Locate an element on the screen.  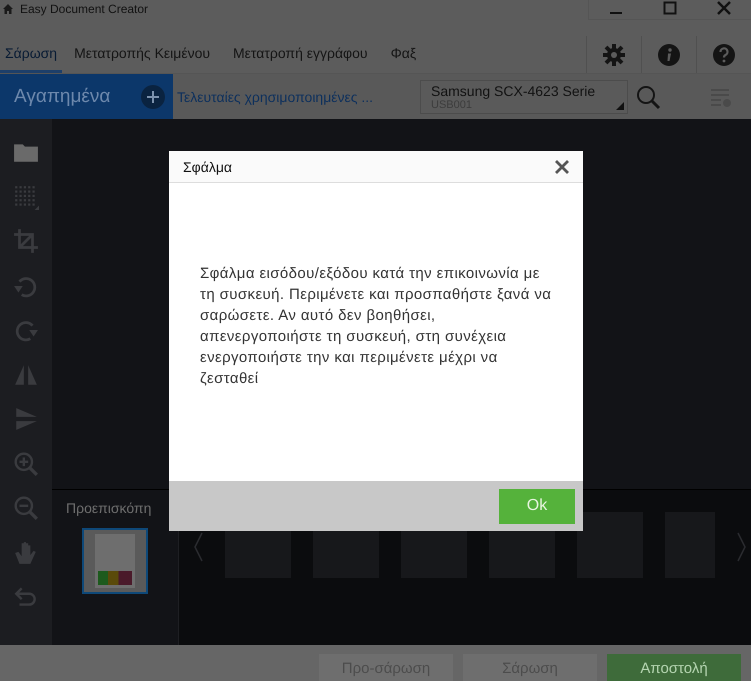
crop-icon is located at coordinates (26, 241).